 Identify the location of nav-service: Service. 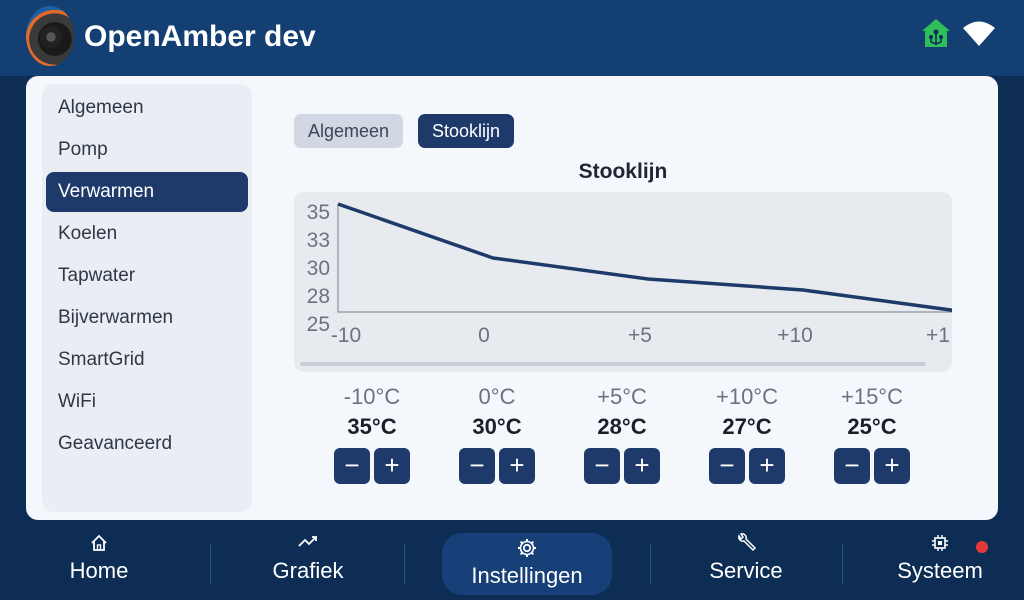
(746, 563).